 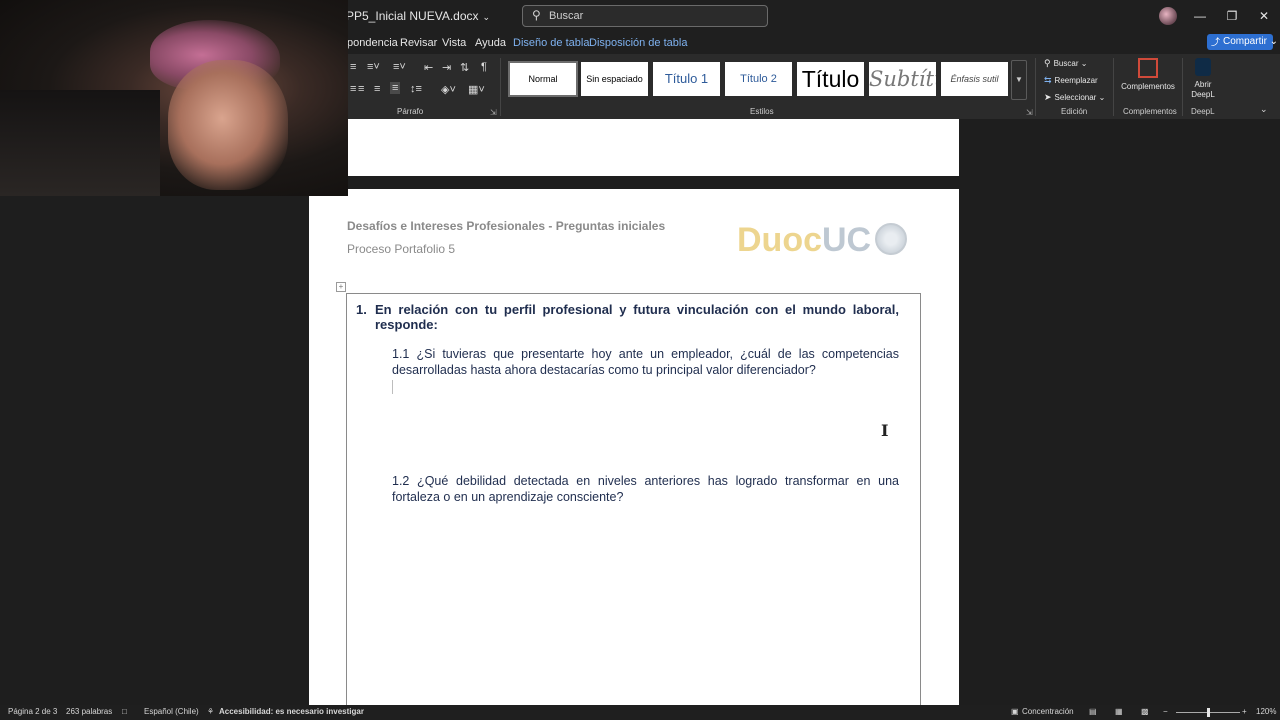 I want to click on word-count: 263 palabras, so click(x=89, y=711).